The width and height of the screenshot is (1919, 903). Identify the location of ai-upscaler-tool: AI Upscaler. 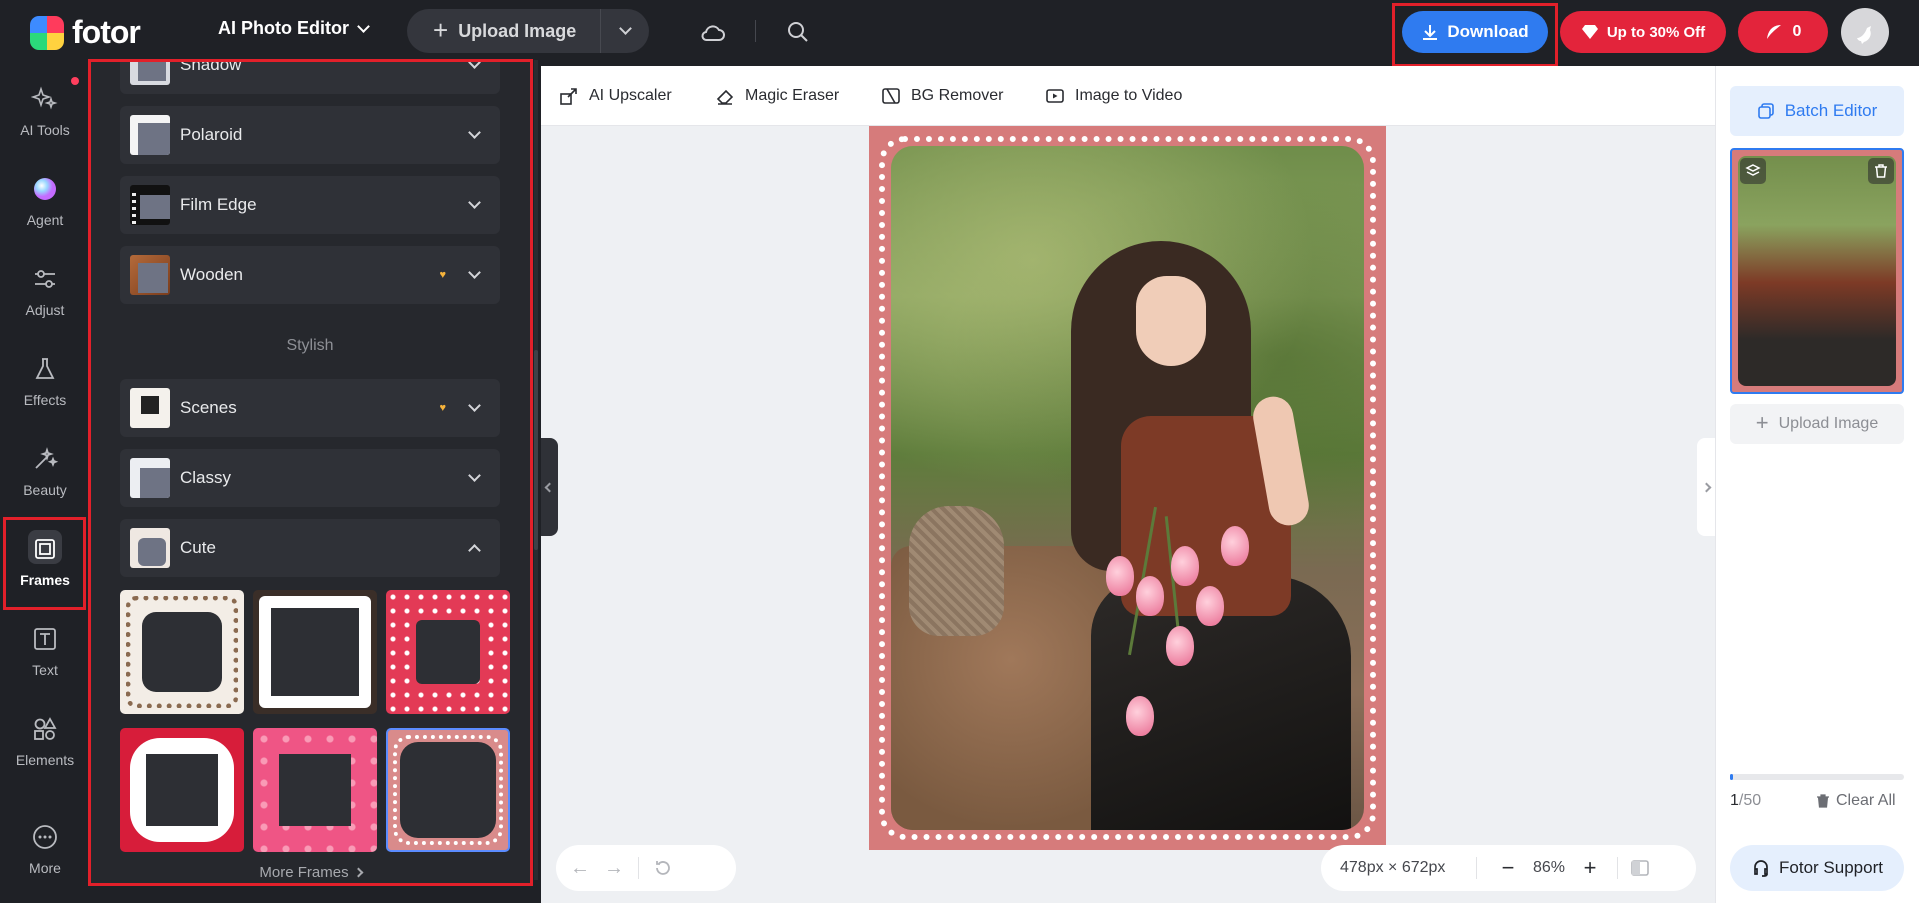
(615, 96).